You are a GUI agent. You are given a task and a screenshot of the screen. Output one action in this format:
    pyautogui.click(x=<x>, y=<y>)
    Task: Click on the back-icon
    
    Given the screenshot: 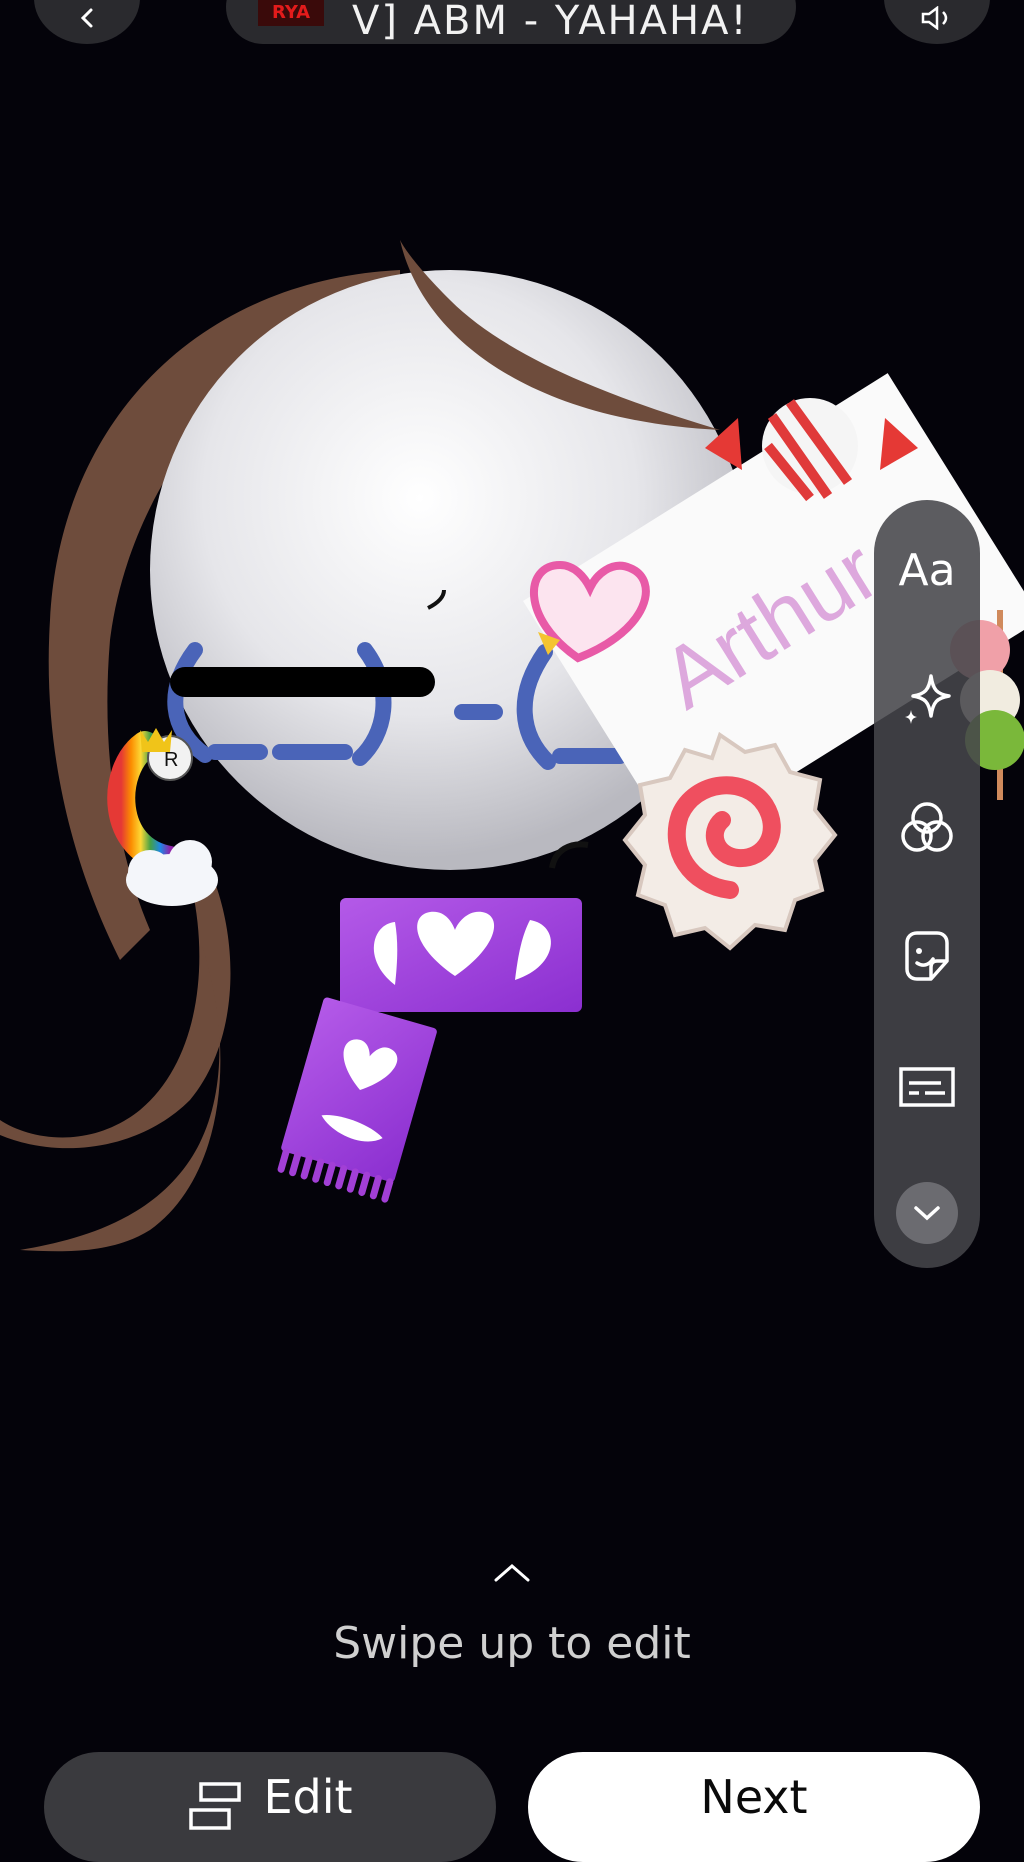 What is the action you would take?
    pyautogui.click(x=86, y=18)
    